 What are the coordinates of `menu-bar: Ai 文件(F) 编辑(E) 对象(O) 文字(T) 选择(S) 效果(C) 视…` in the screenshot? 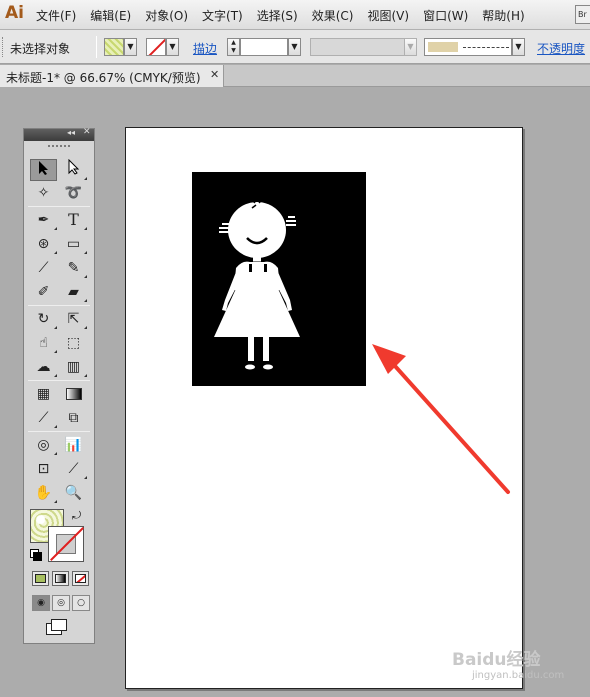 It's located at (295, 15).